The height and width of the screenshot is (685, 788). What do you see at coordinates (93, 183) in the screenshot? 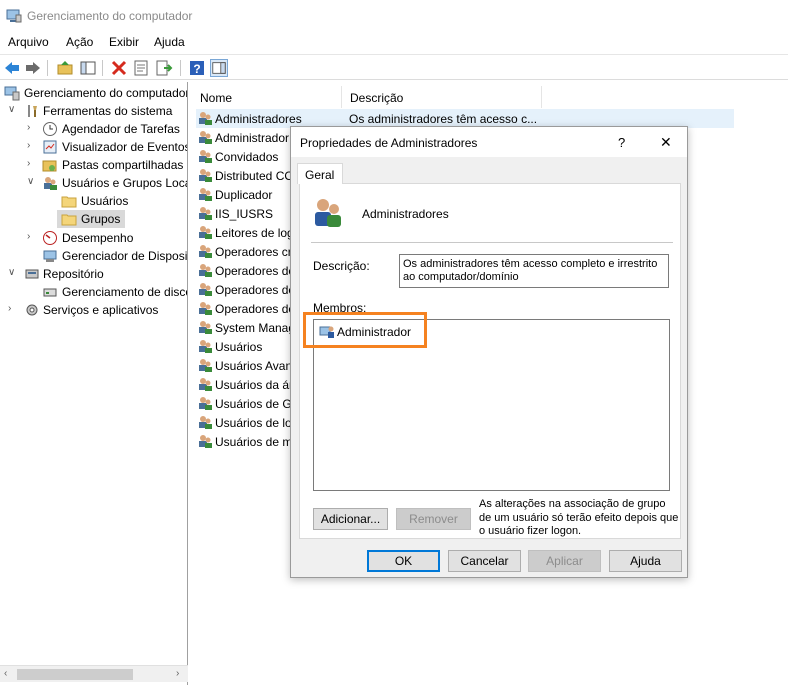
I see `tree-item-local-users-groups: ∨ Usuários e Grupos Loca` at bounding box center [93, 183].